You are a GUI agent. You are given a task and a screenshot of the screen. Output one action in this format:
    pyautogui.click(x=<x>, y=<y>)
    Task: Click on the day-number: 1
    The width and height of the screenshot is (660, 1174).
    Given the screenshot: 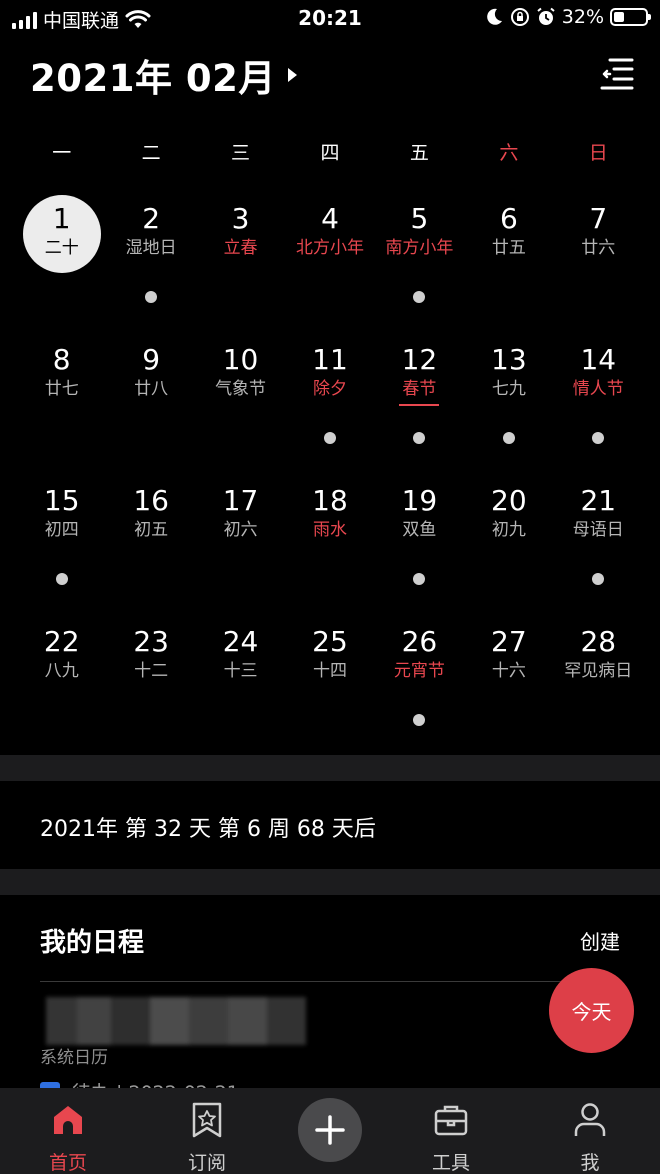 What is the action you would take?
    pyautogui.click(x=61, y=218)
    